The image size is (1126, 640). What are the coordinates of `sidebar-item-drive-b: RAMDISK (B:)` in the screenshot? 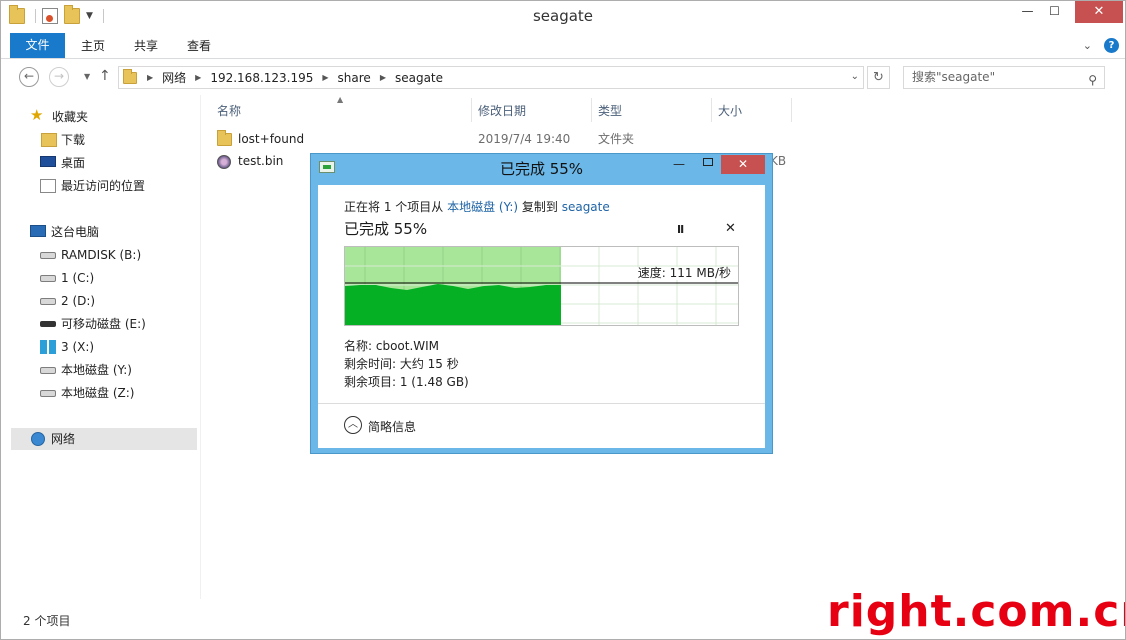 It's located at (104, 255).